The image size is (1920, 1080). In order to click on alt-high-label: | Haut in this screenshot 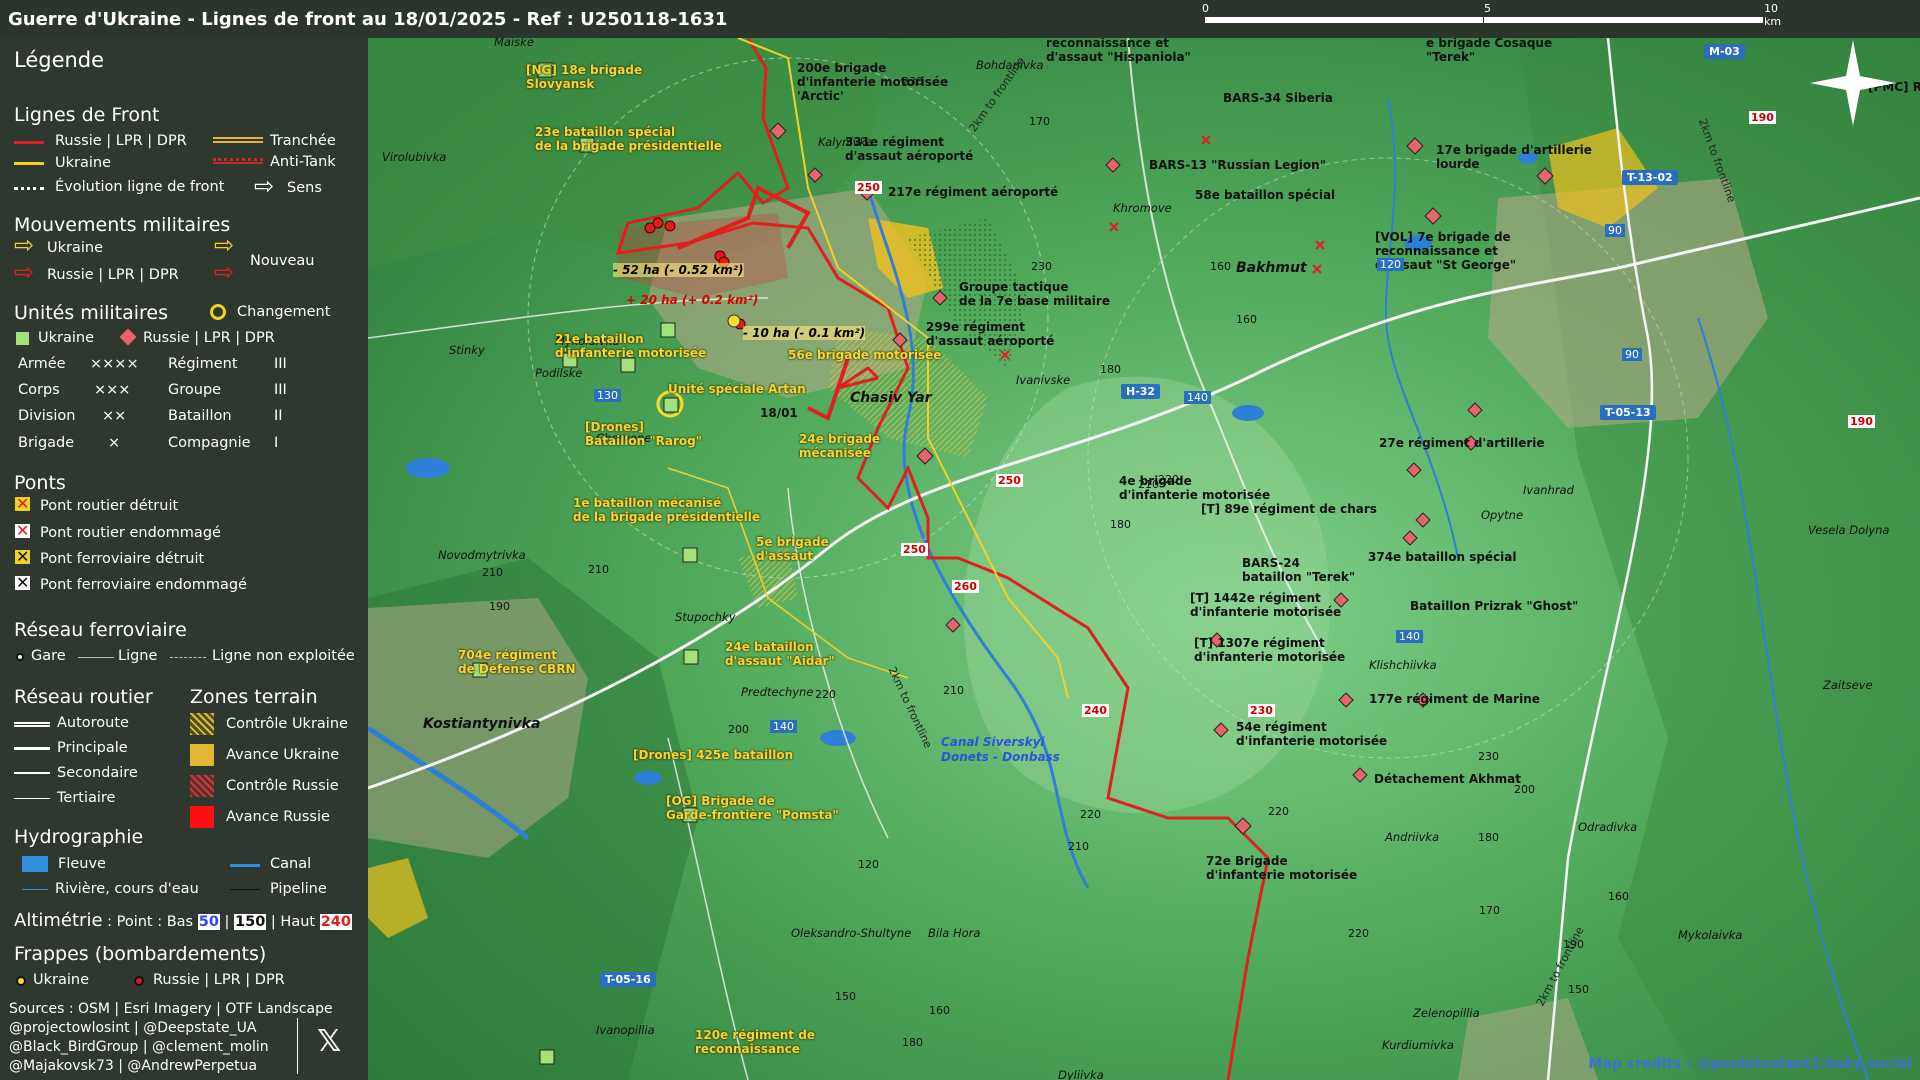, I will do `click(293, 922)`.